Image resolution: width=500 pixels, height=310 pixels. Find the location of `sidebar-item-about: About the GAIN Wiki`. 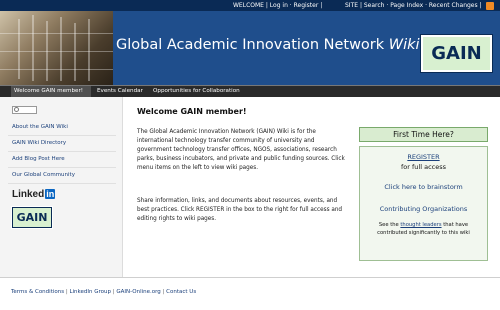

sidebar-item-about: About the GAIN Wiki is located at coordinates (40, 127).